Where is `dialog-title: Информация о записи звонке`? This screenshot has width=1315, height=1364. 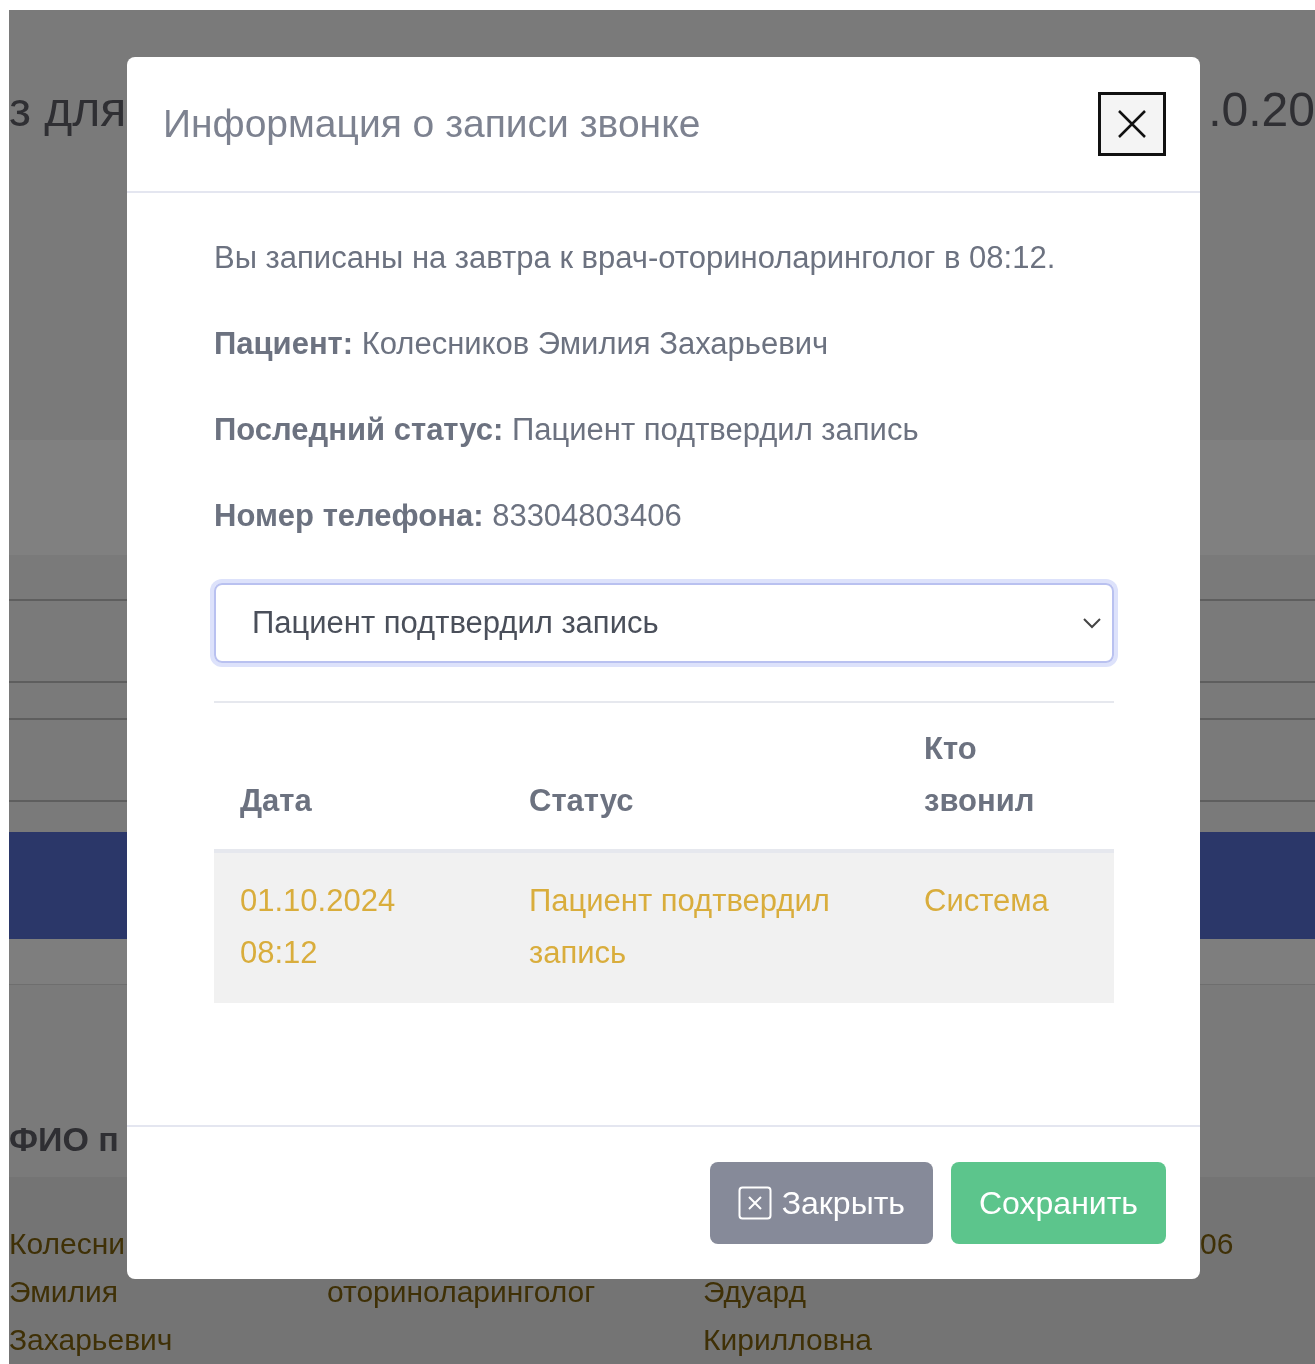
dialog-title: Информация о записи звонке is located at coordinates (432, 124).